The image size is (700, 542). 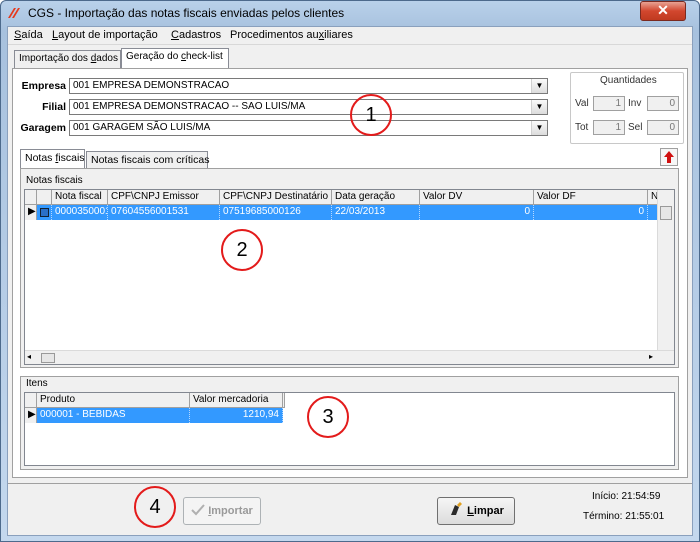 I want to click on cell-data-geracao: 22/03/2013, so click(x=376, y=212).